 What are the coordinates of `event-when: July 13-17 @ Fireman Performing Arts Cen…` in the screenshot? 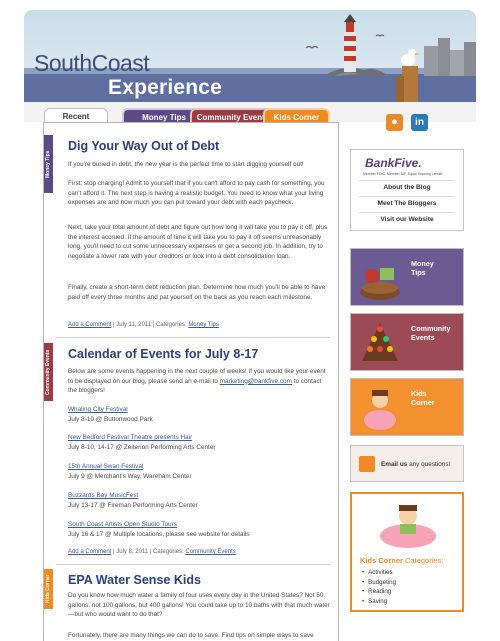 It's located at (133, 505).